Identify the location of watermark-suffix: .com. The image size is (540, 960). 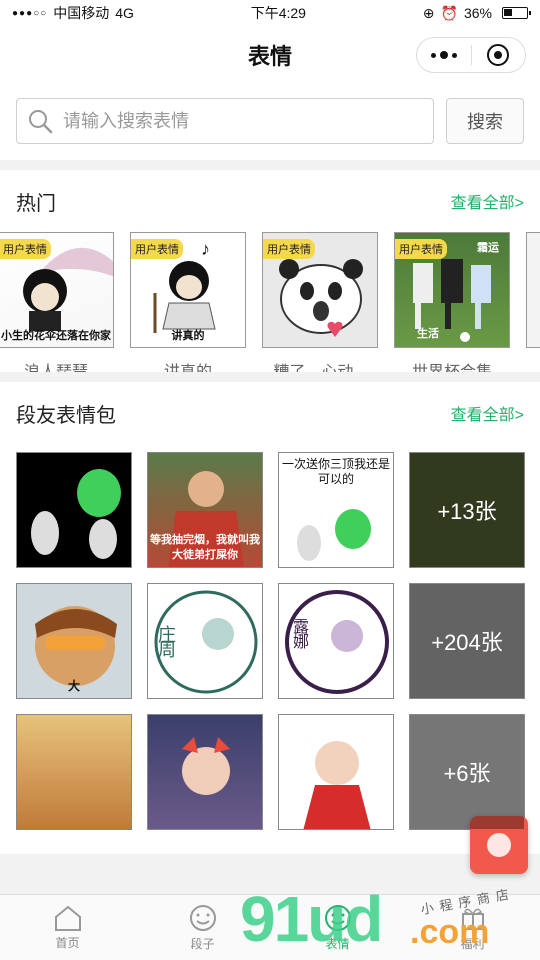
(450, 932).